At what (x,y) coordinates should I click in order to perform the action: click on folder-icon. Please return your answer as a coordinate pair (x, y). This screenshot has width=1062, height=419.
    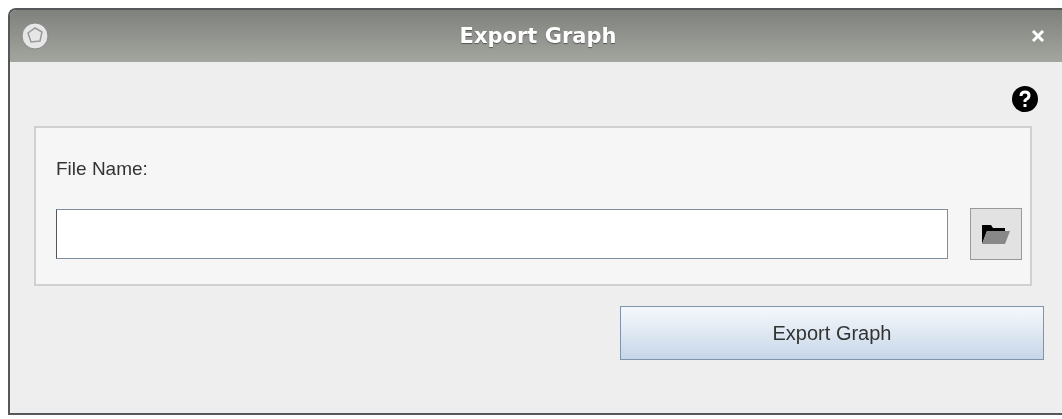
    Looking at the image, I should click on (996, 234).